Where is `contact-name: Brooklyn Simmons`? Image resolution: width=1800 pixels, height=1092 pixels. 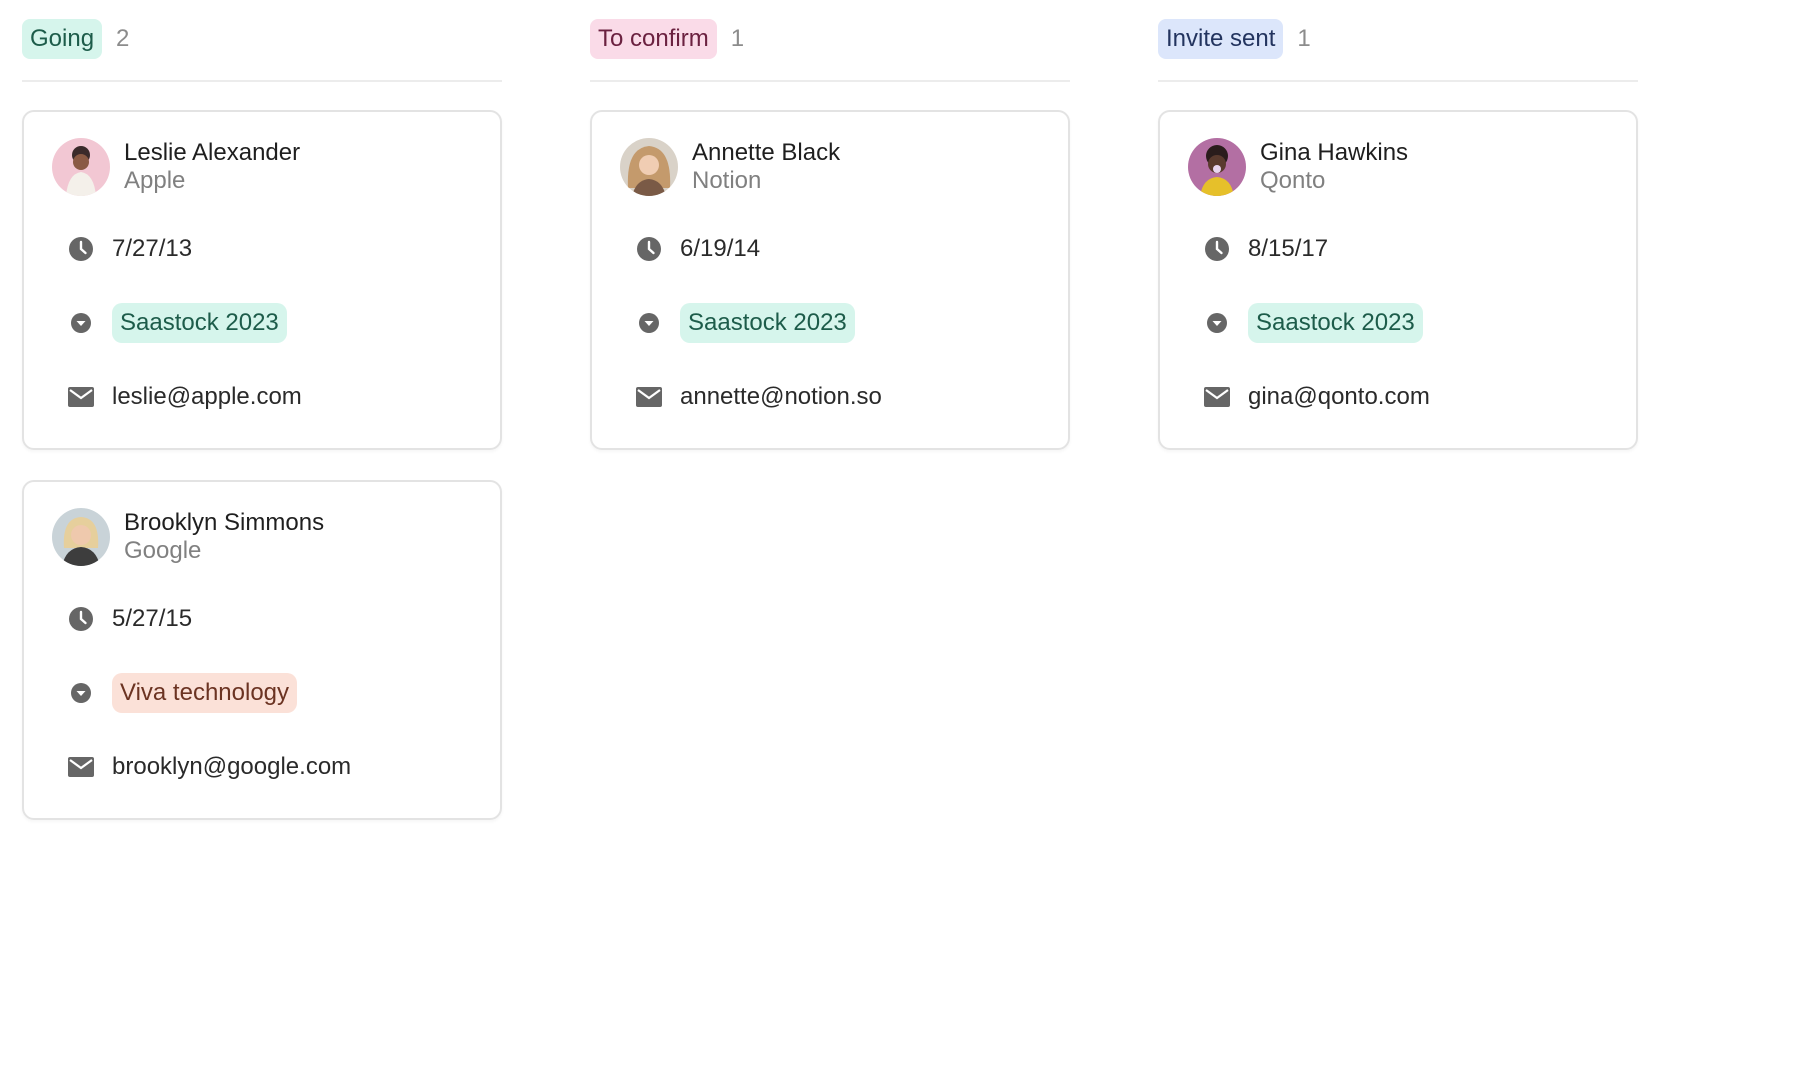
contact-name: Brooklyn Simmons is located at coordinates (224, 522).